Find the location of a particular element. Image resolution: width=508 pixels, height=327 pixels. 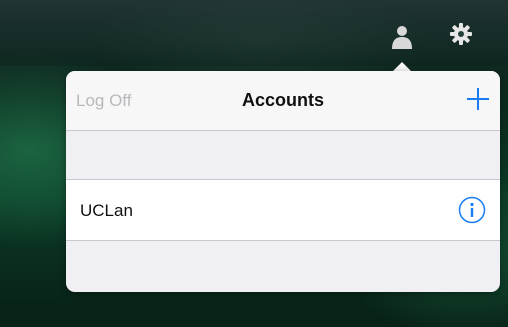

plus-icon is located at coordinates (478, 99).